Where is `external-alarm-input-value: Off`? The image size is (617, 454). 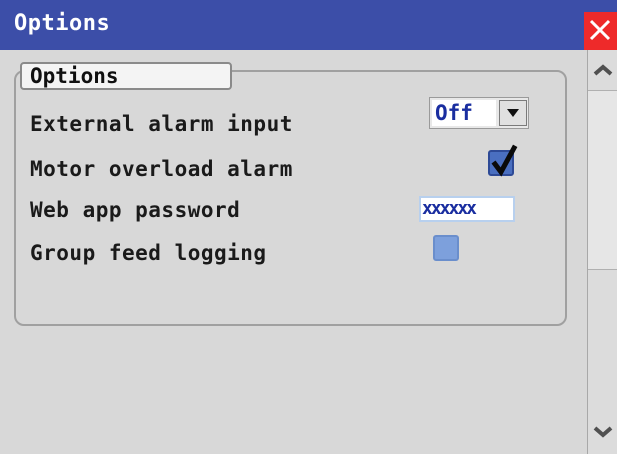
external-alarm-input-value: Off is located at coordinates (464, 113).